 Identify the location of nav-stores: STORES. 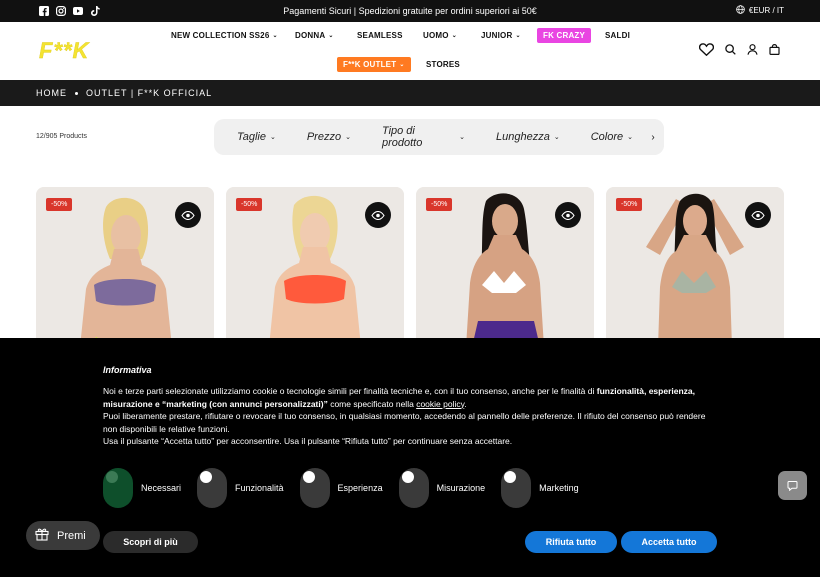
(443, 64).